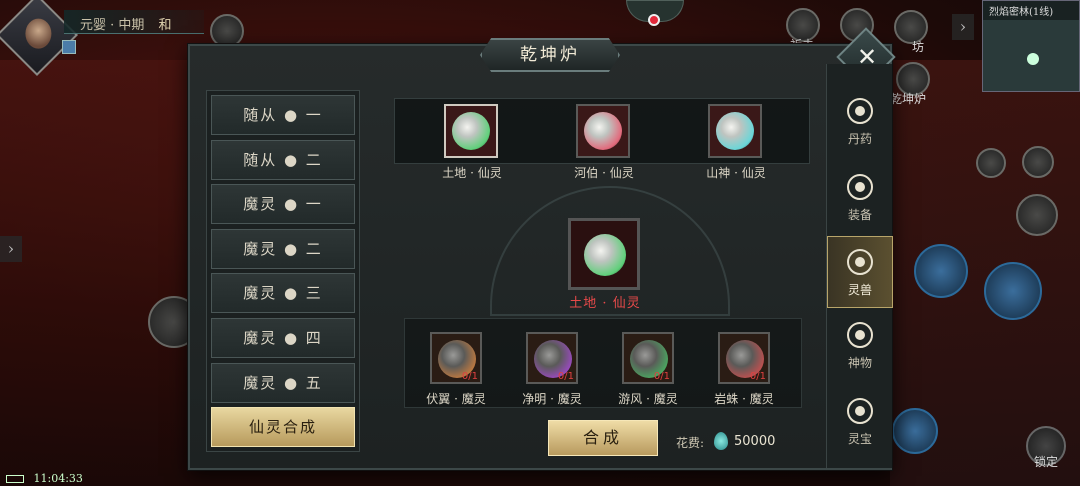  I want to click on expand-right-icon: ›, so click(963, 27).